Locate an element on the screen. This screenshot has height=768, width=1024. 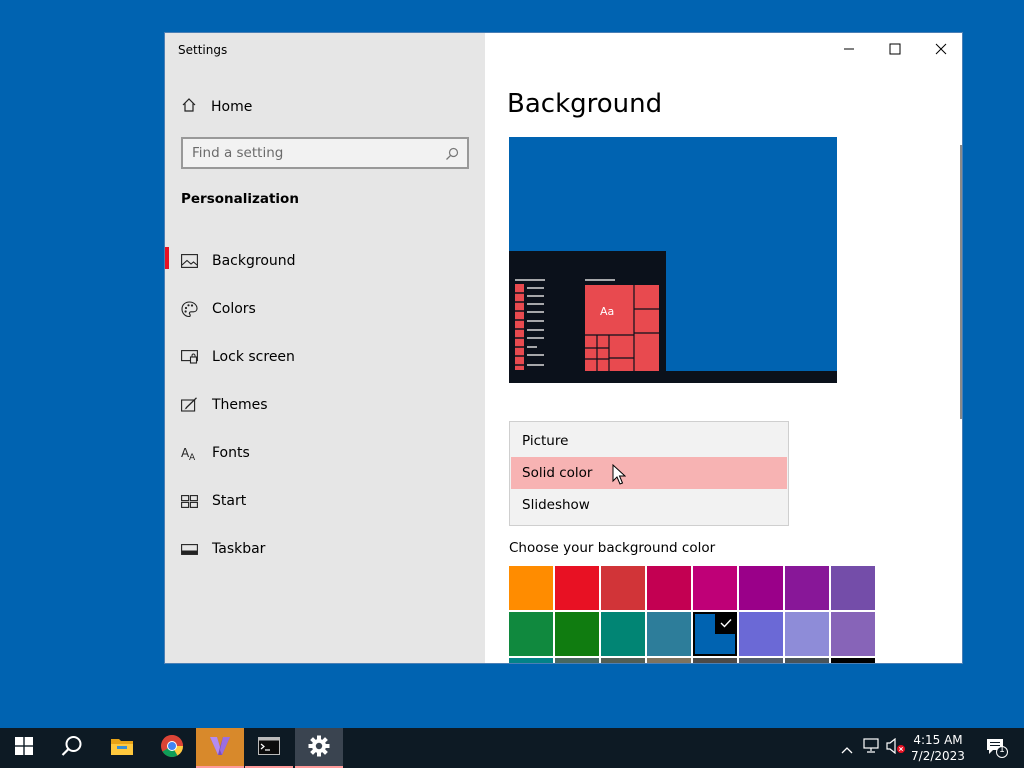
network-icon is located at coordinates (871, 748).